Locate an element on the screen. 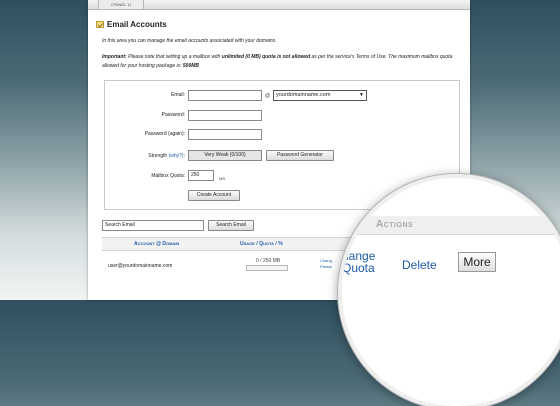 The width and height of the screenshot is (560, 406). mailbox-quota-input: 250 is located at coordinates (201, 175).